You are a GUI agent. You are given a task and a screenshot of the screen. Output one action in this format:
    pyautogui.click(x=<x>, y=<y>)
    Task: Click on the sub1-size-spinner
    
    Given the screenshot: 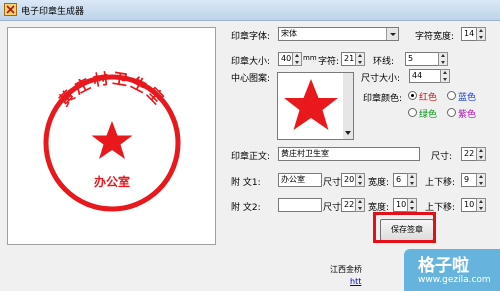 What is the action you would take?
    pyautogui.click(x=360, y=180)
    